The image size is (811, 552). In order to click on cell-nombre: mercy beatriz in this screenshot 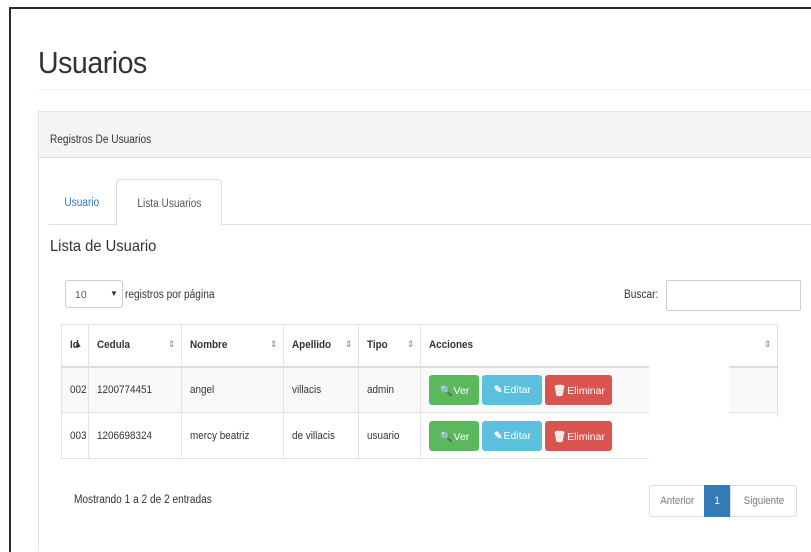, I will do `click(233, 435)`.